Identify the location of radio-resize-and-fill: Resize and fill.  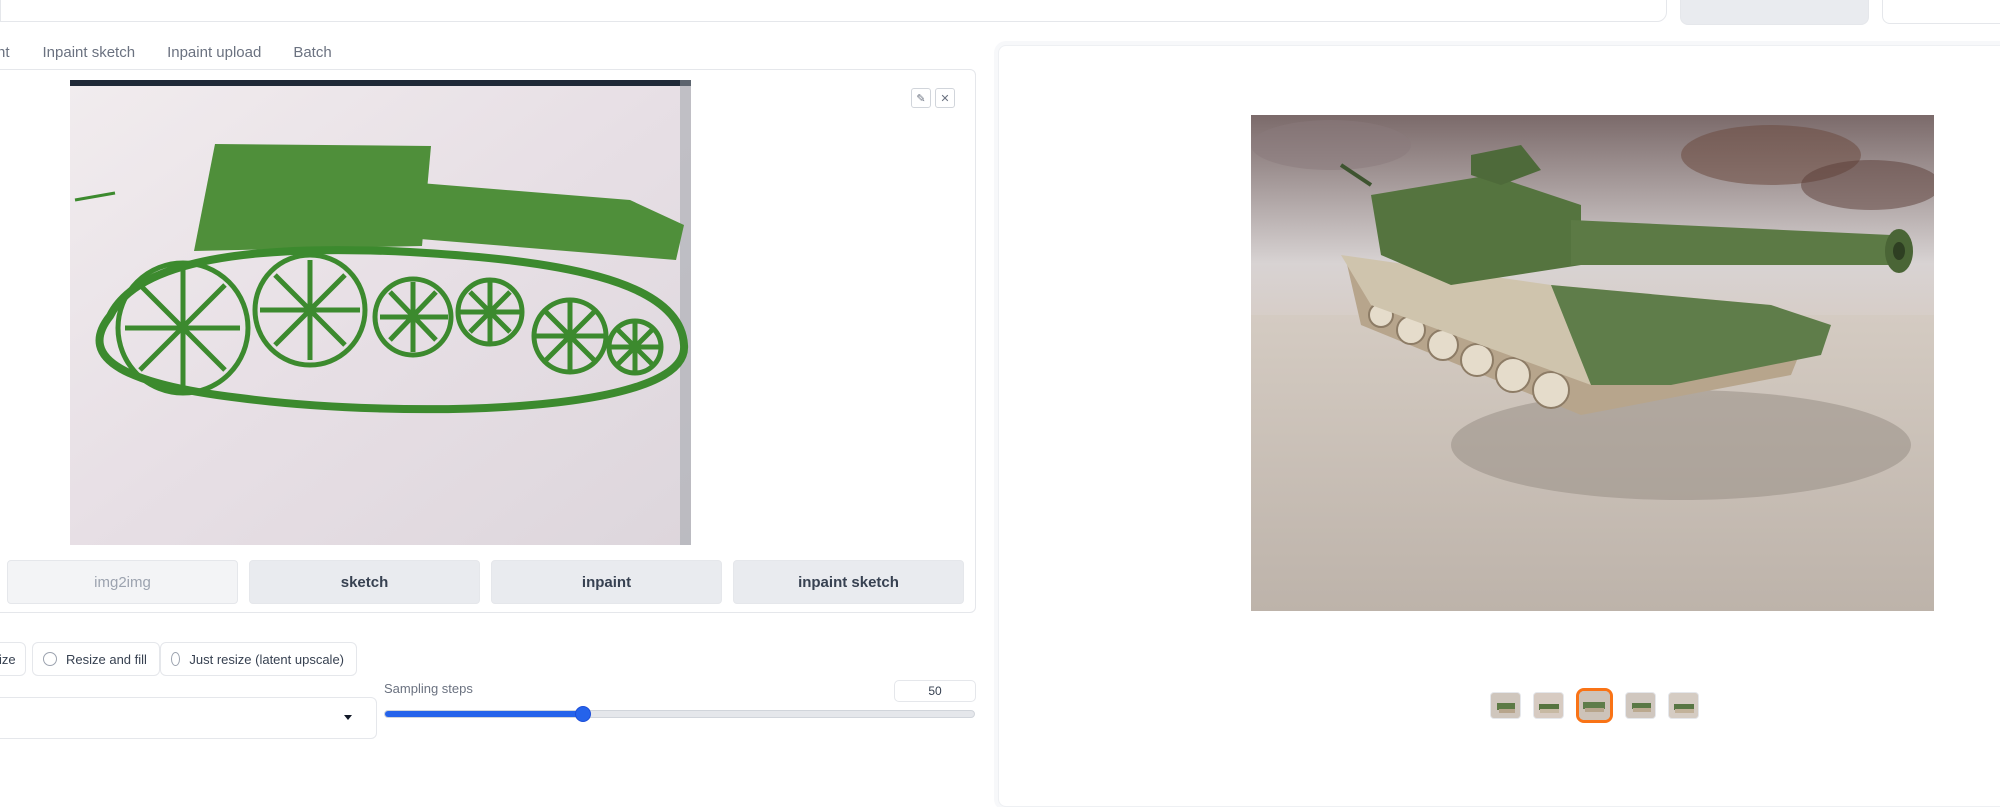
(96, 659).